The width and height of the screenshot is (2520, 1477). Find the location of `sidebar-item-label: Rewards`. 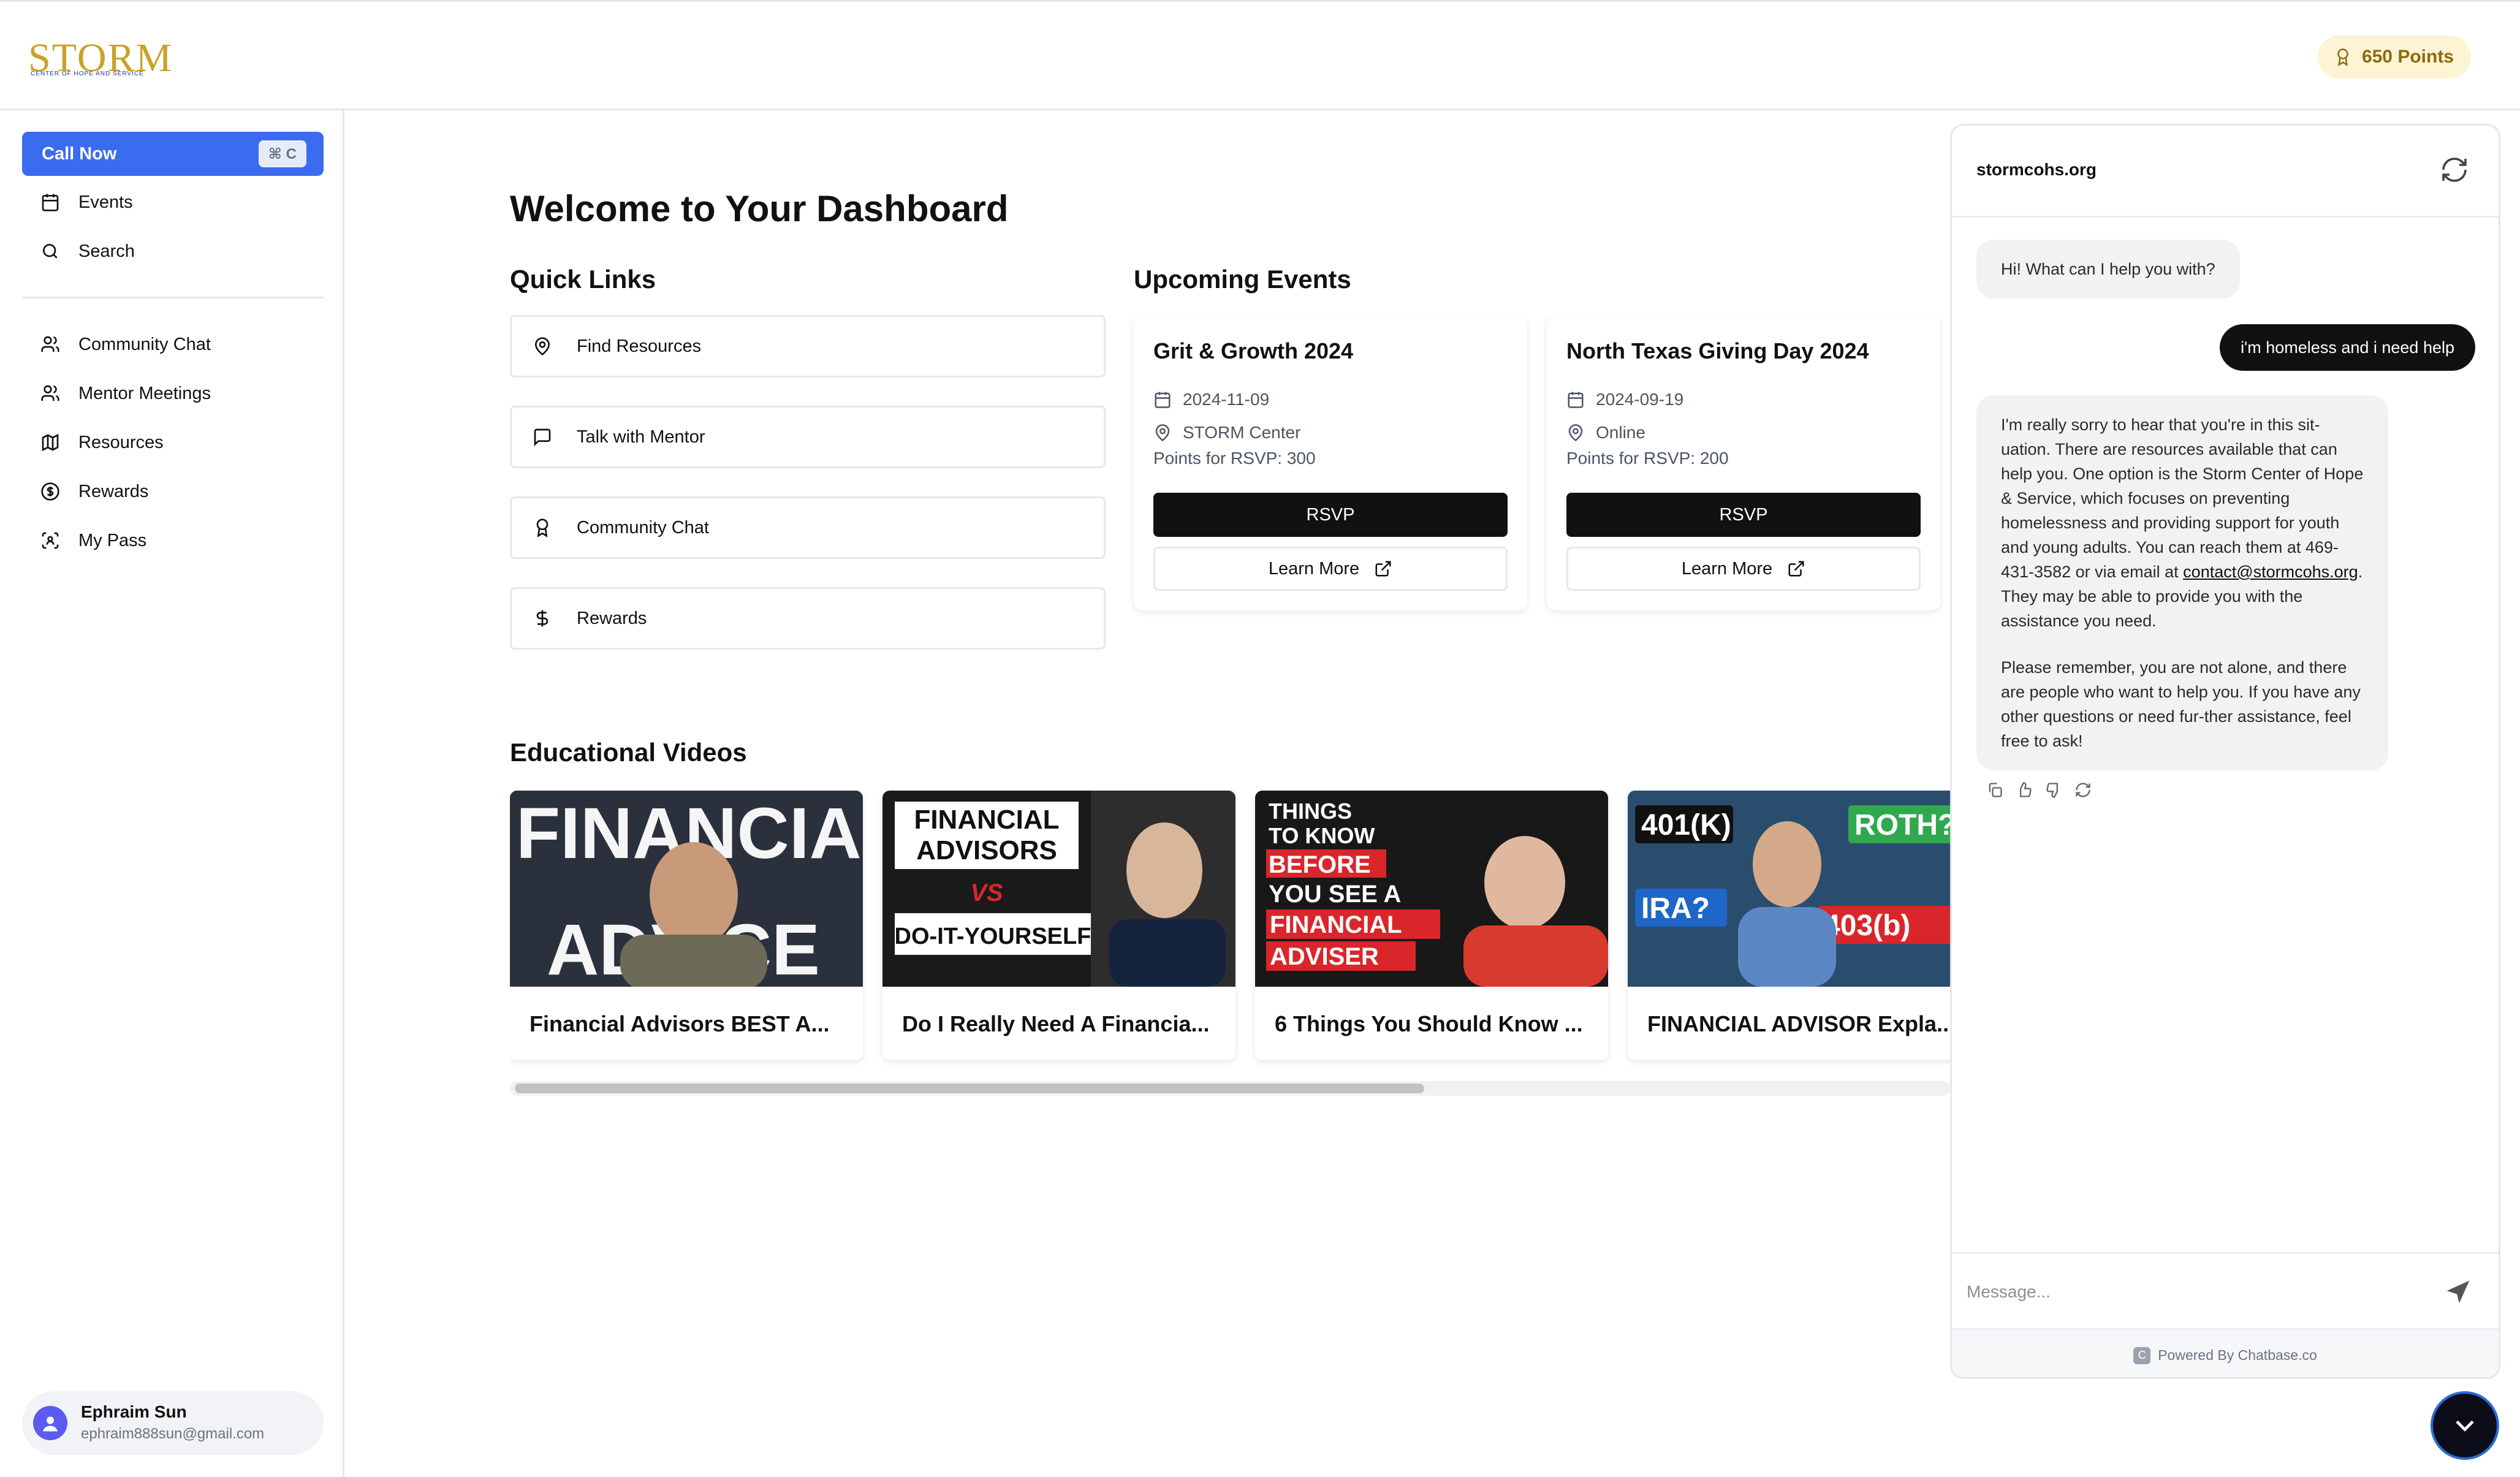

sidebar-item-label: Rewards is located at coordinates (114, 491).